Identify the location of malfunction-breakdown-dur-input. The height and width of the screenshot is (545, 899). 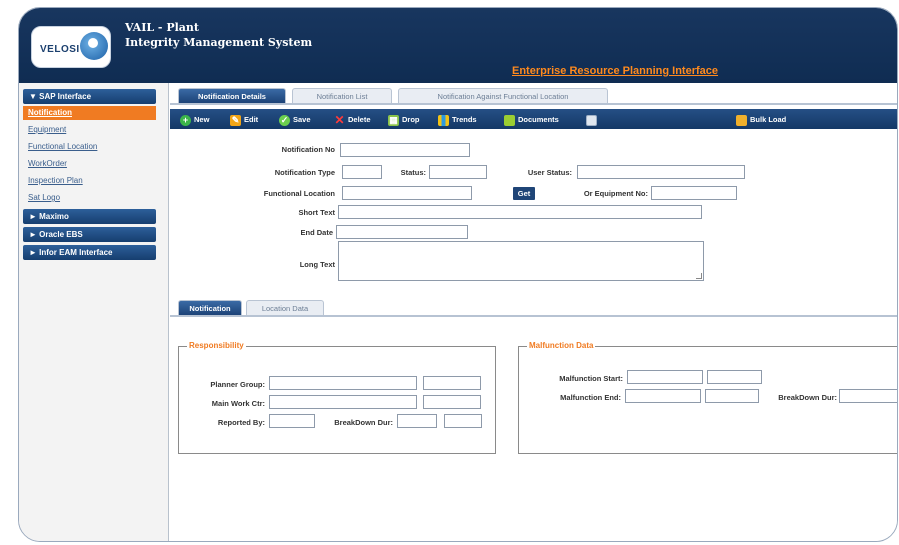
(868, 396).